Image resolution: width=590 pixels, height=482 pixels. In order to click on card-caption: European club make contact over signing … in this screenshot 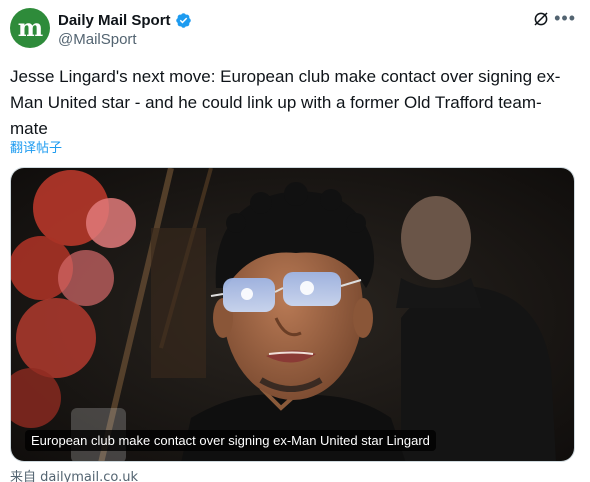, I will do `click(230, 440)`.